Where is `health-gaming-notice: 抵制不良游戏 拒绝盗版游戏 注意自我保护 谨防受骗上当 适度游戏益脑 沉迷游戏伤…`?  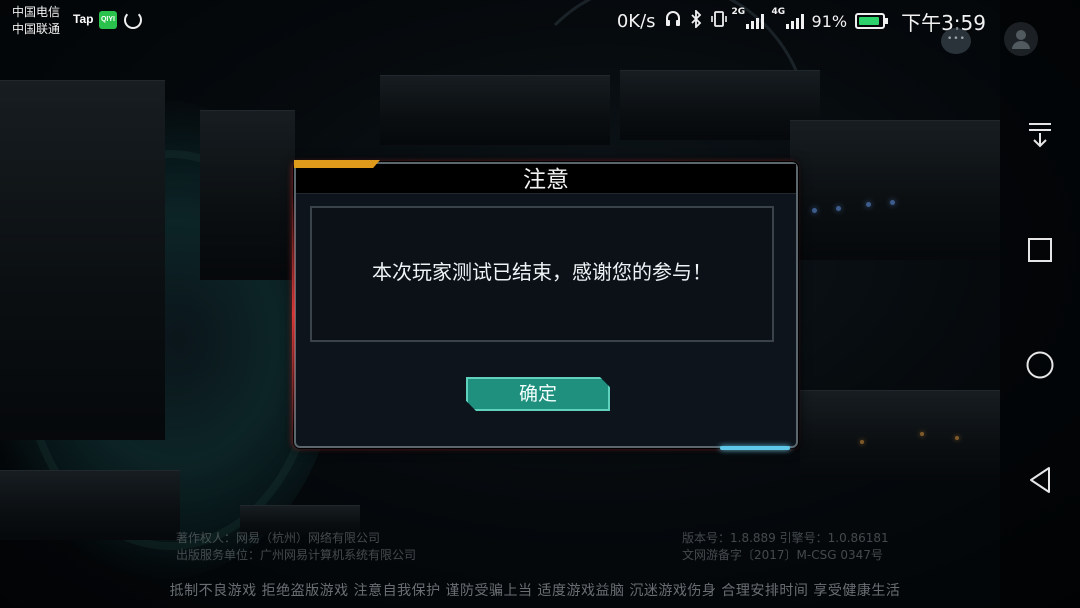 health-gaming-notice: 抵制不良游戏 拒绝盗版游戏 注意自我保护 谨防受骗上当 适度游戏益脑 沉迷游戏伤… is located at coordinates (535, 591).